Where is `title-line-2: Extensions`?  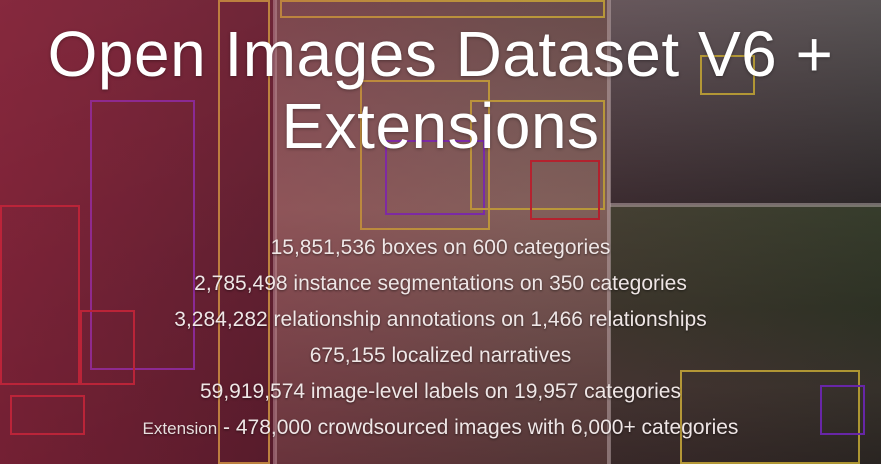 title-line-2: Extensions is located at coordinates (440, 126).